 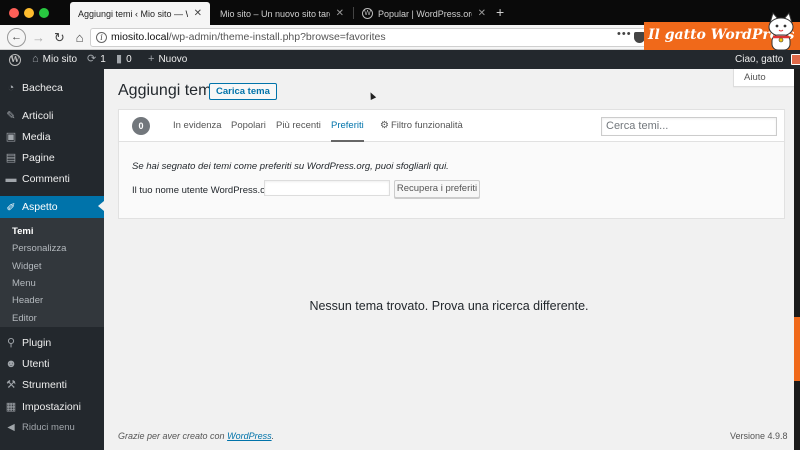 I want to click on wordpress-favicon-icon: W, so click(x=367, y=13).